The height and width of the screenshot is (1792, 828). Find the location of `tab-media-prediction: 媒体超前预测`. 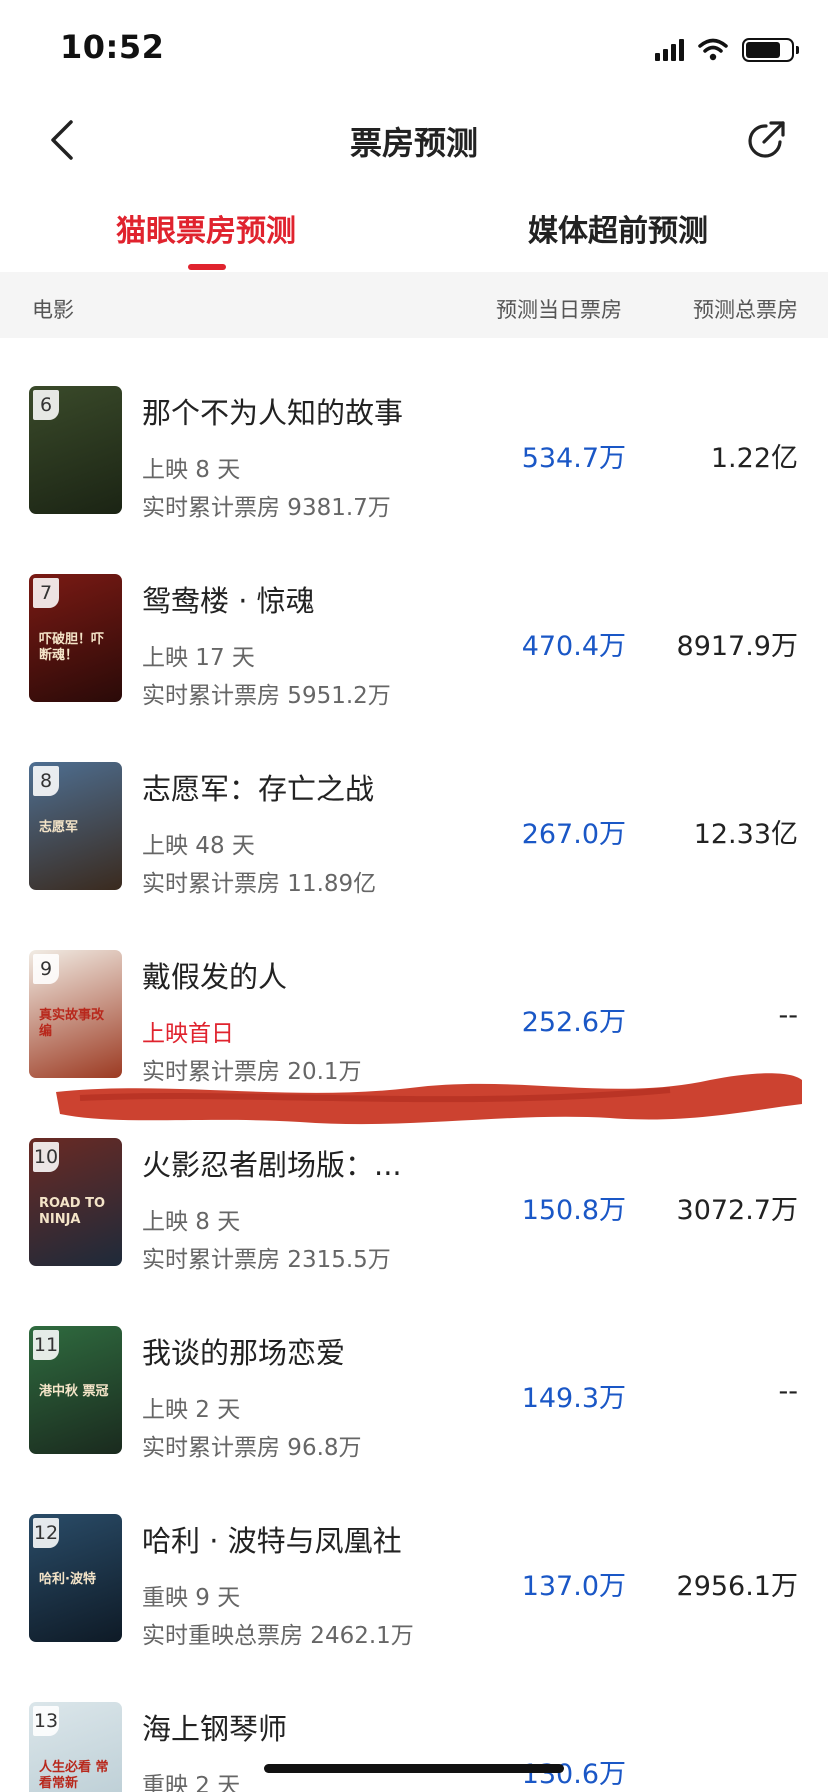

tab-media-prediction: 媒体超前预测 is located at coordinates (618, 228).